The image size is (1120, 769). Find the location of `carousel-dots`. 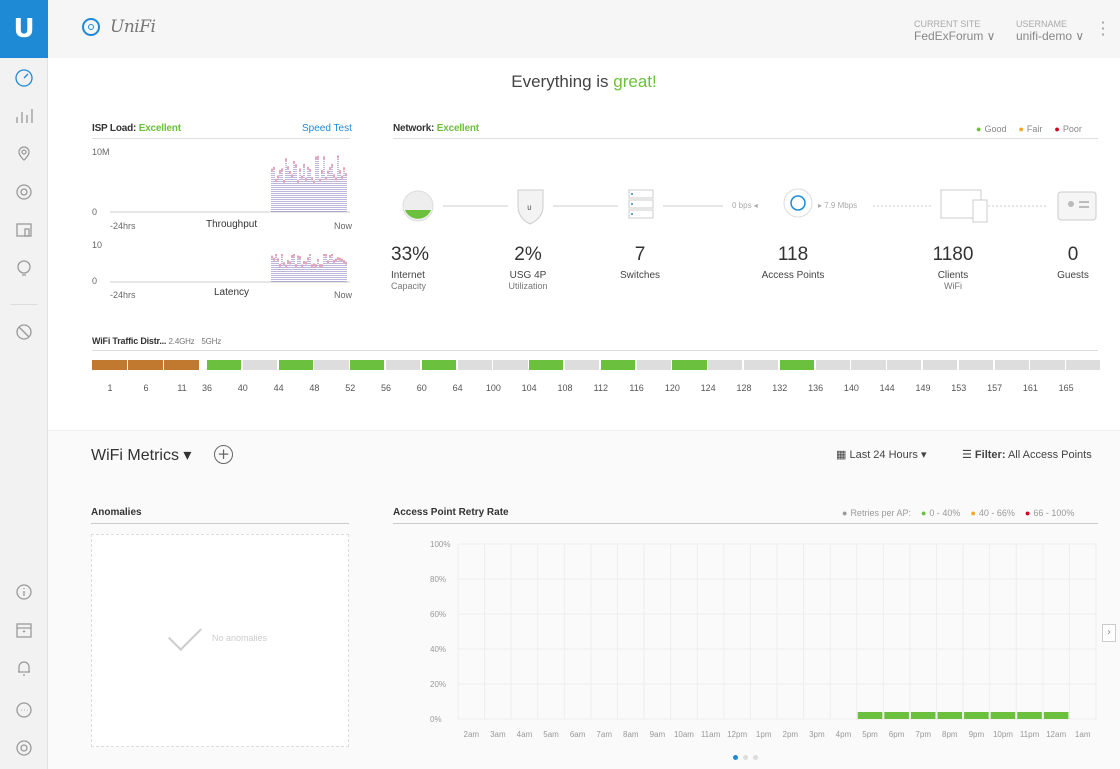

carousel-dots is located at coordinates (745, 757).